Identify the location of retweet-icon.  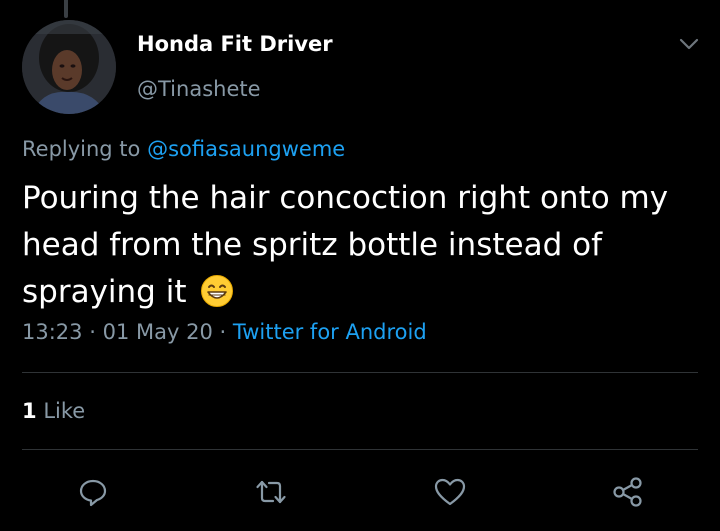
(271, 492).